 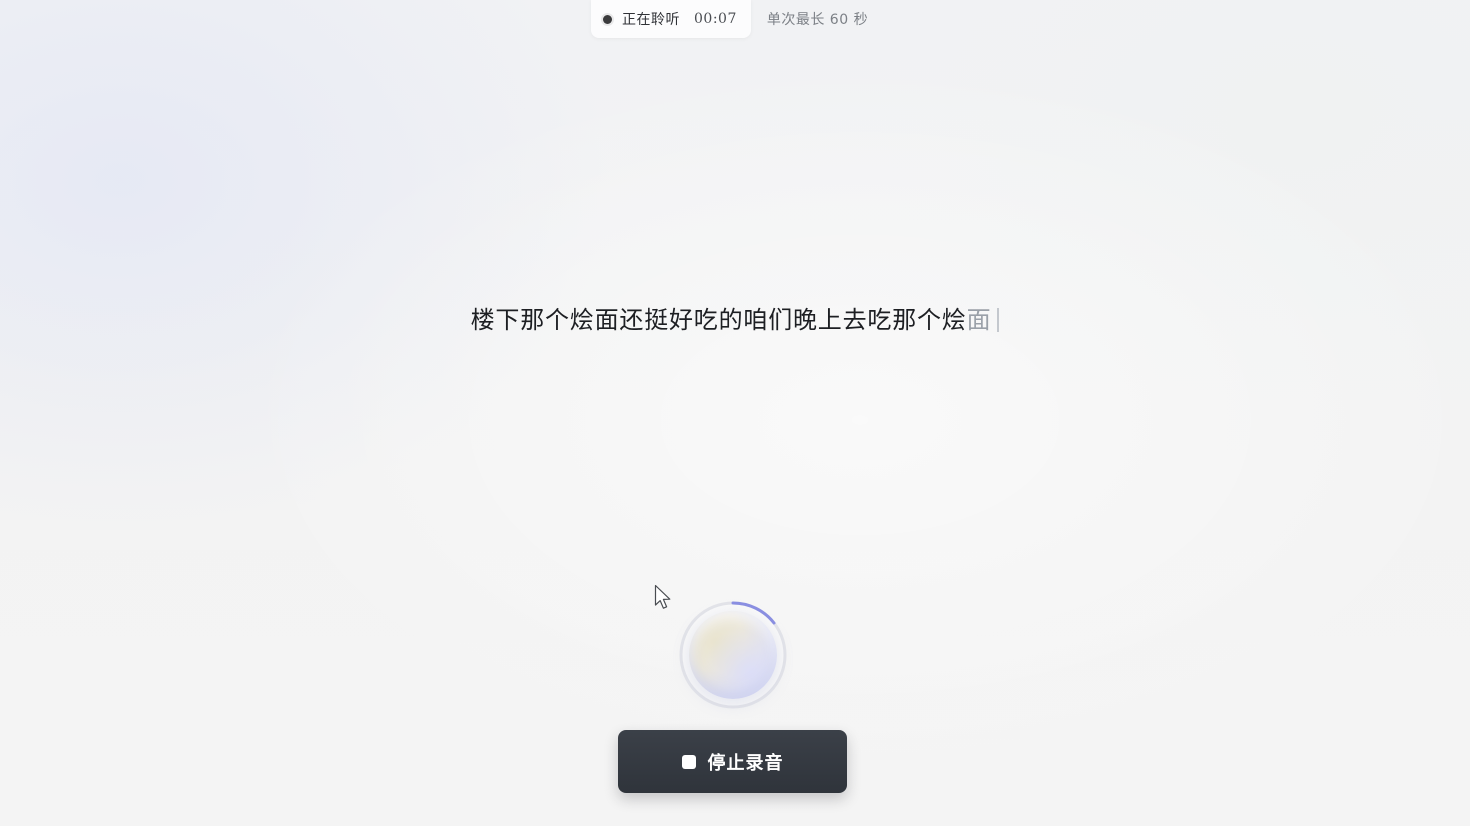 I want to click on voice-orb, so click(x=733, y=655).